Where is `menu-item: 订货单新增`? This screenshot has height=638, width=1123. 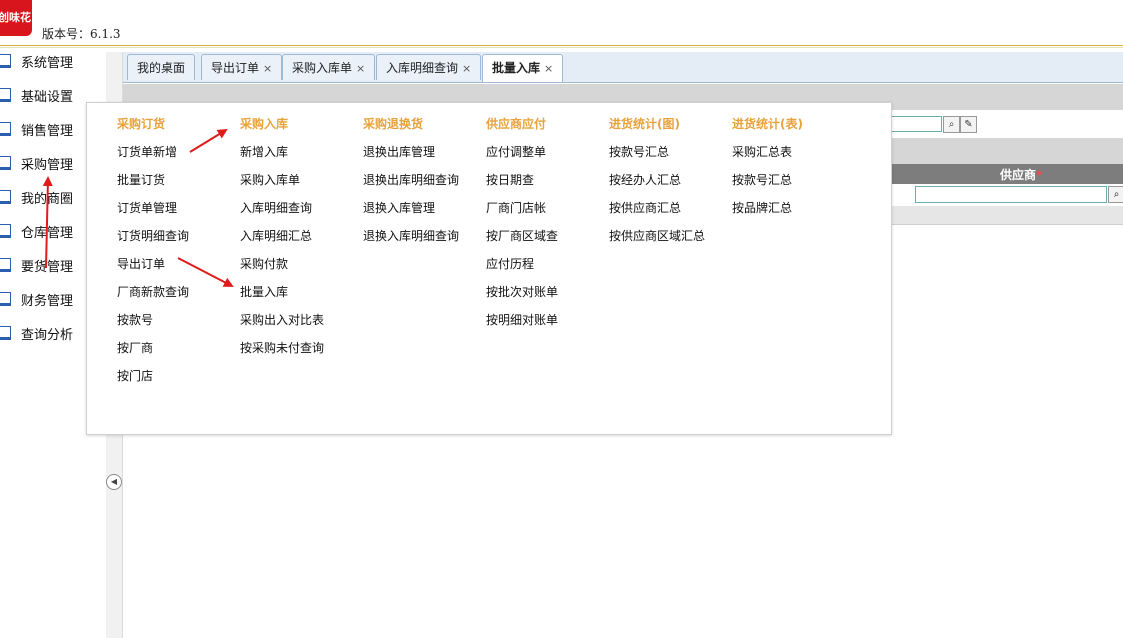 menu-item: 订货单新增 is located at coordinates (147, 151).